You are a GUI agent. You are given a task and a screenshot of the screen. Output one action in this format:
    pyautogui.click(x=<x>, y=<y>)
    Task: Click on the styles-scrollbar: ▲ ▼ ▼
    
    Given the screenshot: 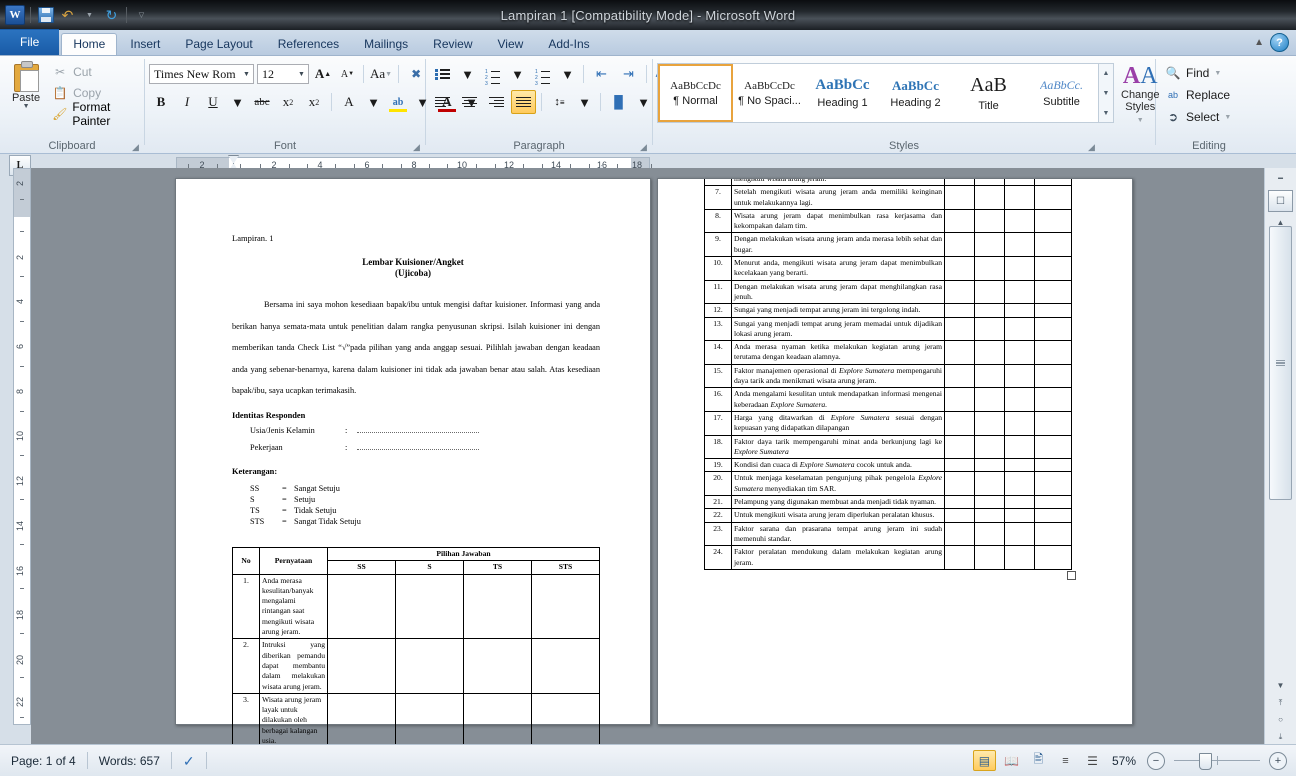 What is the action you would take?
    pyautogui.click(x=1105, y=93)
    